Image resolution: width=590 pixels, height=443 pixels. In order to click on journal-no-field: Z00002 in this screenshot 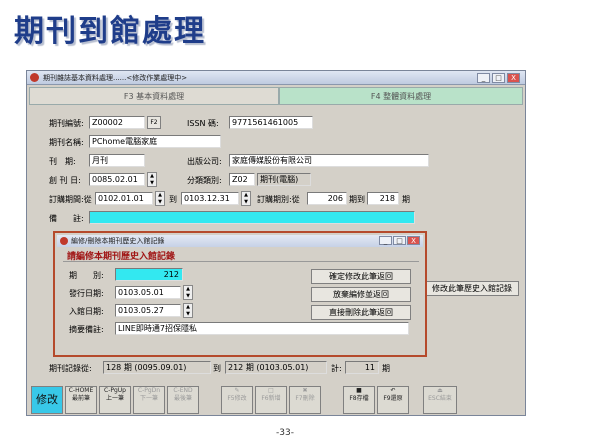, I will do `click(117, 122)`.